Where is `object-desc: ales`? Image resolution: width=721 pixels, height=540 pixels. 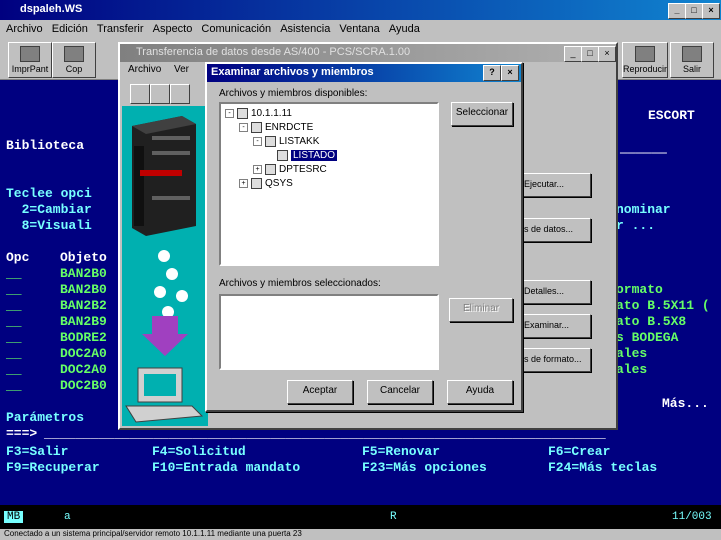 object-desc: ales is located at coordinates (632, 369).